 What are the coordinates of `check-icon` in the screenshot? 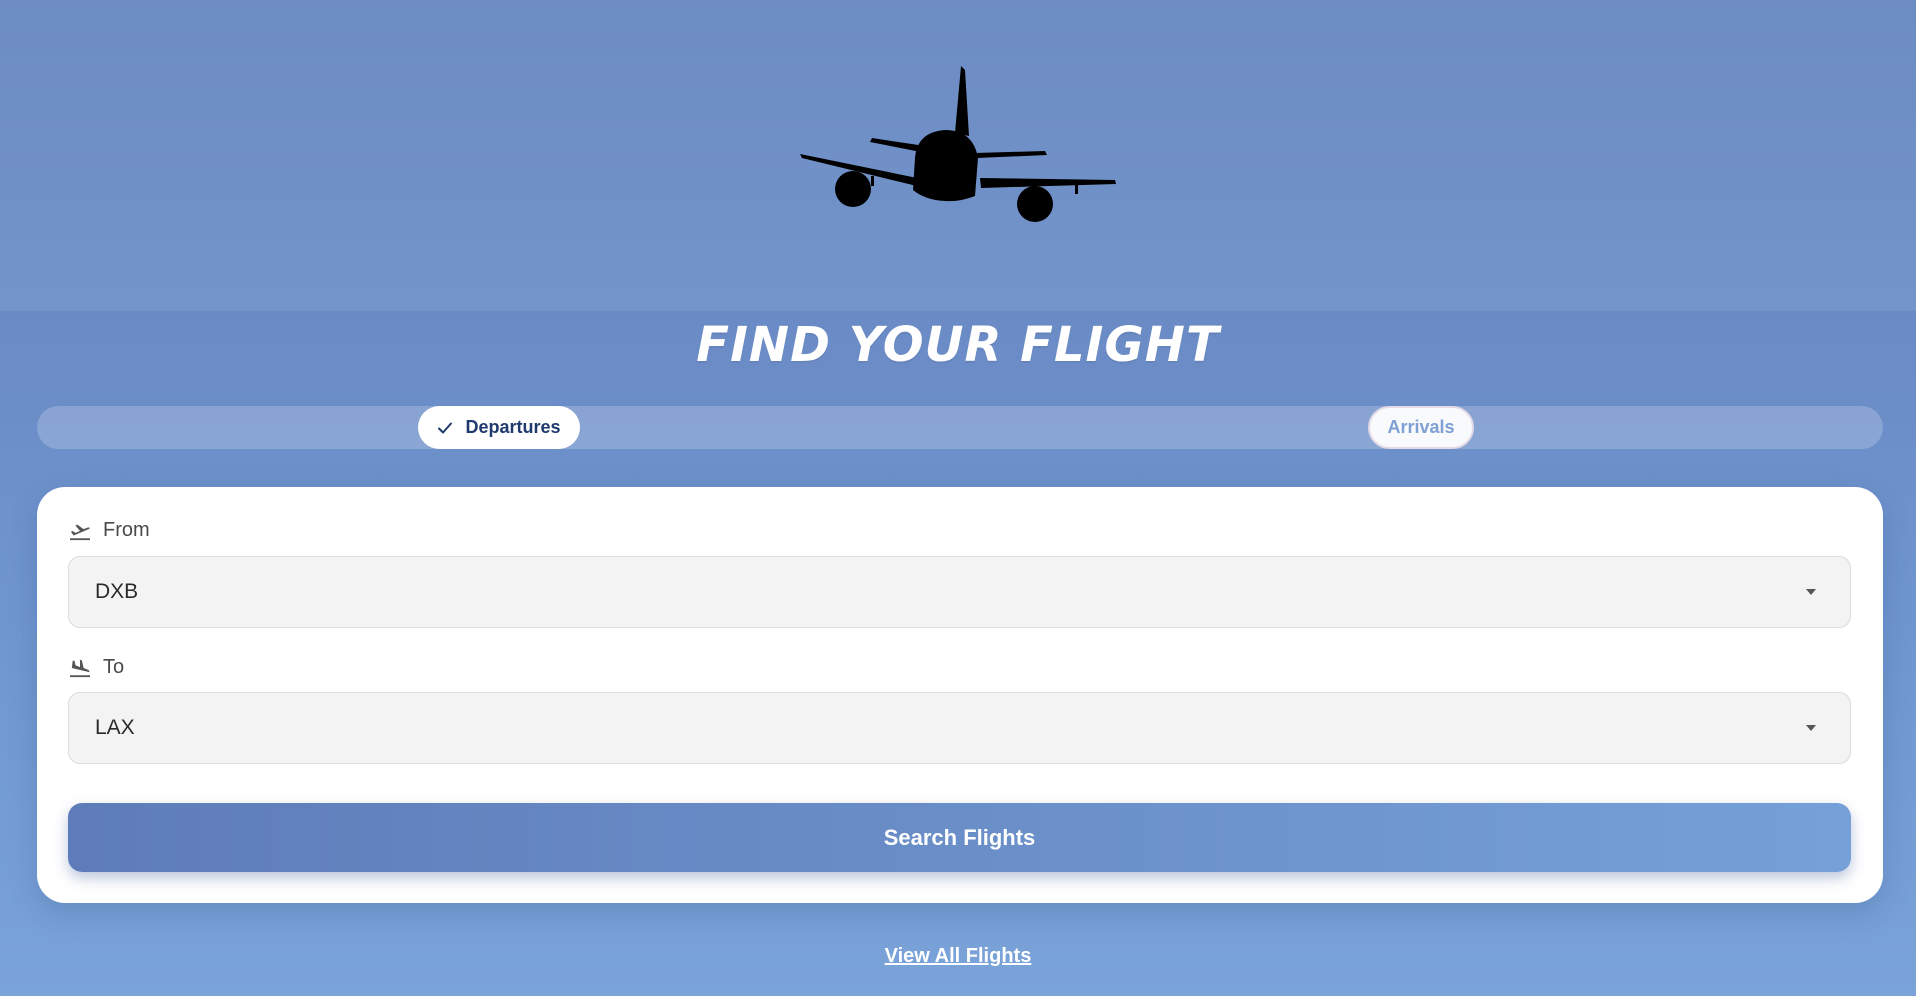 It's located at (445, 428).